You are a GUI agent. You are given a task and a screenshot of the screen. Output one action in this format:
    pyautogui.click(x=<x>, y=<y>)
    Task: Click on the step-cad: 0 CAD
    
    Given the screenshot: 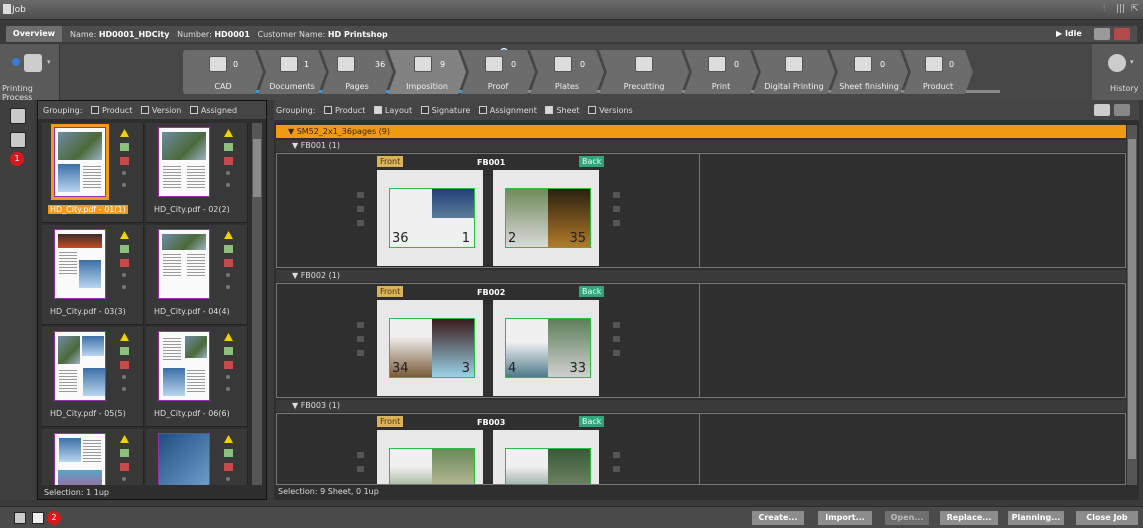 What is the action you would take?
    pyautogui.click(x=223, y=72)
    